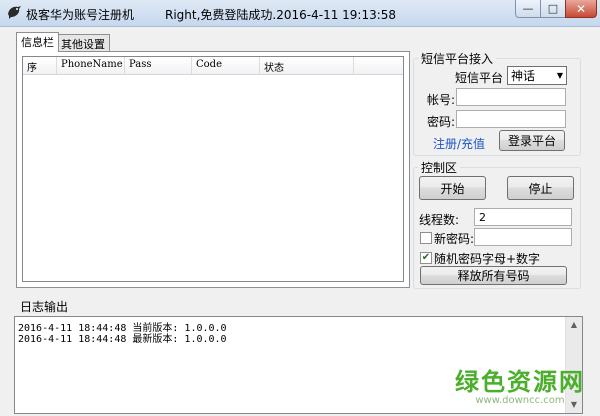  What do you see at coordinates (523, 237) in the screenshot?
I see `new-password-input` at bounding box center [523, 237].